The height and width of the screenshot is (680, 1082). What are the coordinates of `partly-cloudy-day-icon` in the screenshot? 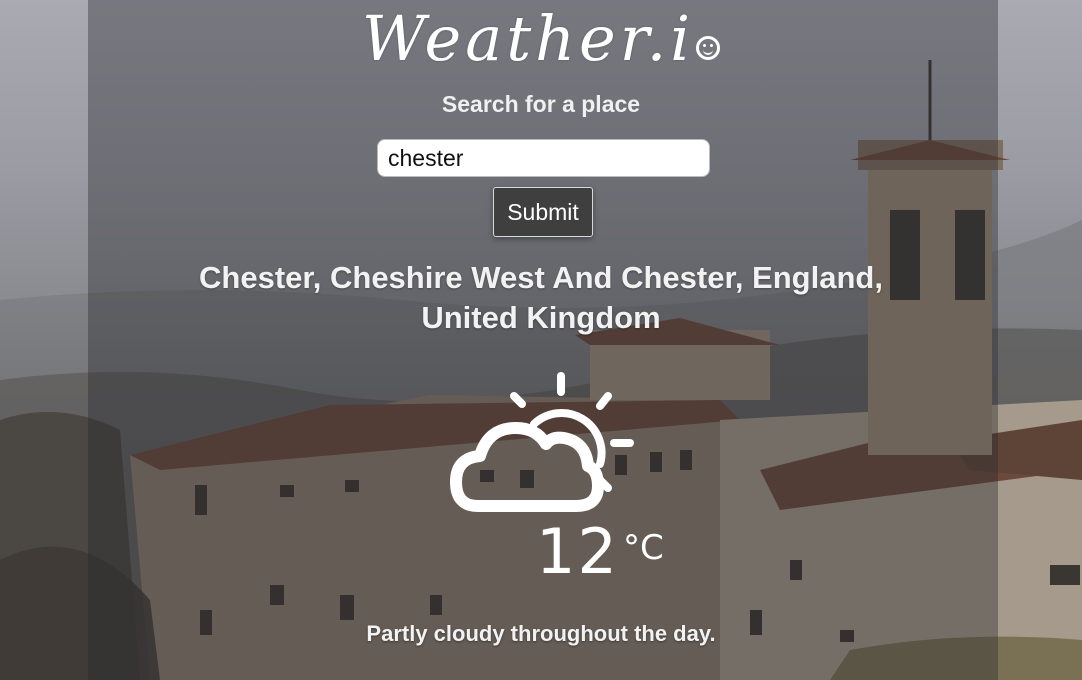 It's located at (542, 442).